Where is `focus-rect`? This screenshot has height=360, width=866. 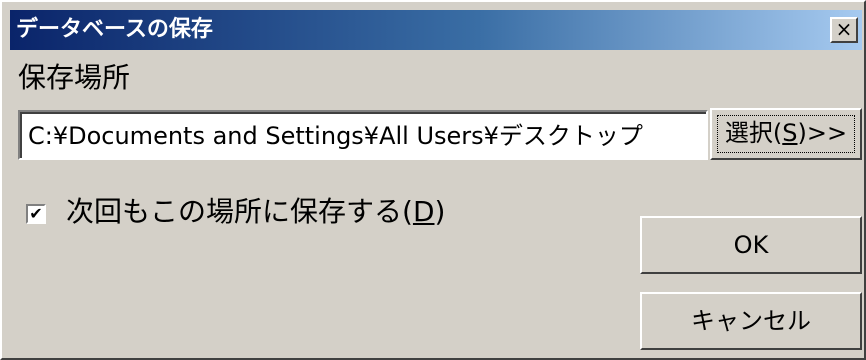 focus-rect is located at coordinates (786, 134).